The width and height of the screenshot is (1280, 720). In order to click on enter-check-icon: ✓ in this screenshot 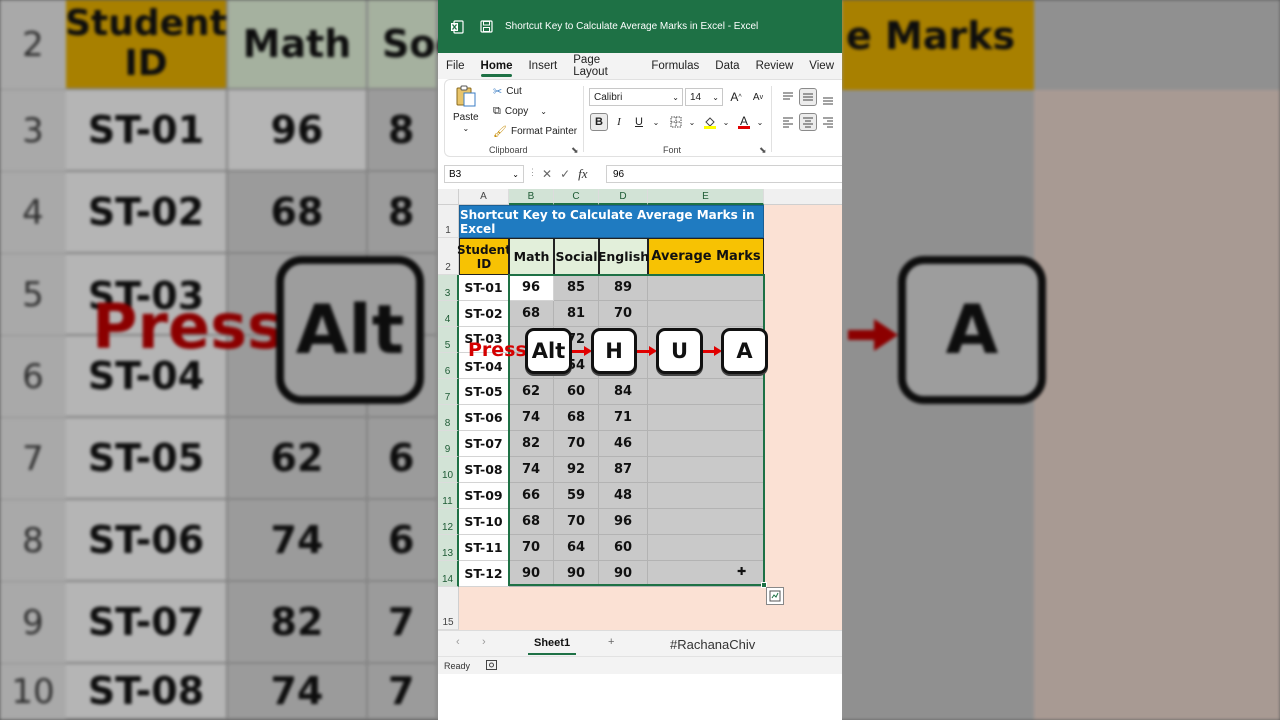, I will do `click(565, 174)`.